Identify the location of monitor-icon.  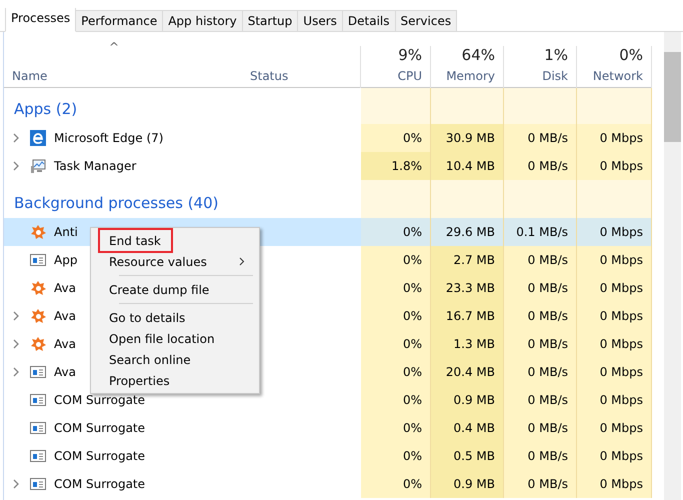
(38, 166).